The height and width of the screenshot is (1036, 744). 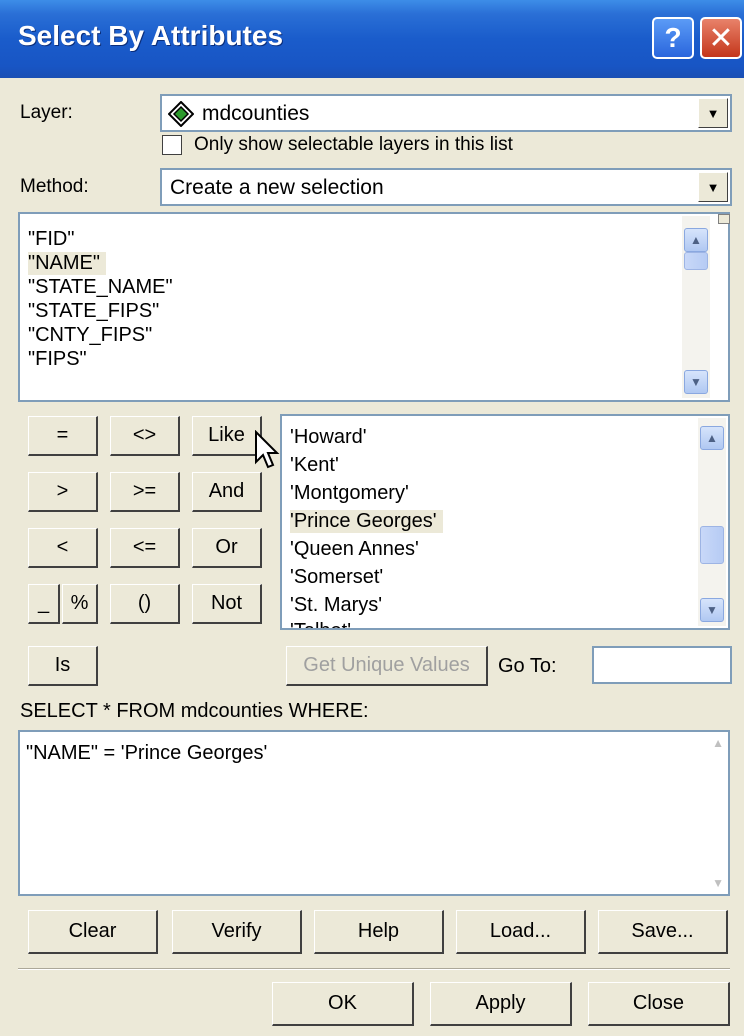 I want to click on goto-label: Go To:, so click(x=527, y=666).